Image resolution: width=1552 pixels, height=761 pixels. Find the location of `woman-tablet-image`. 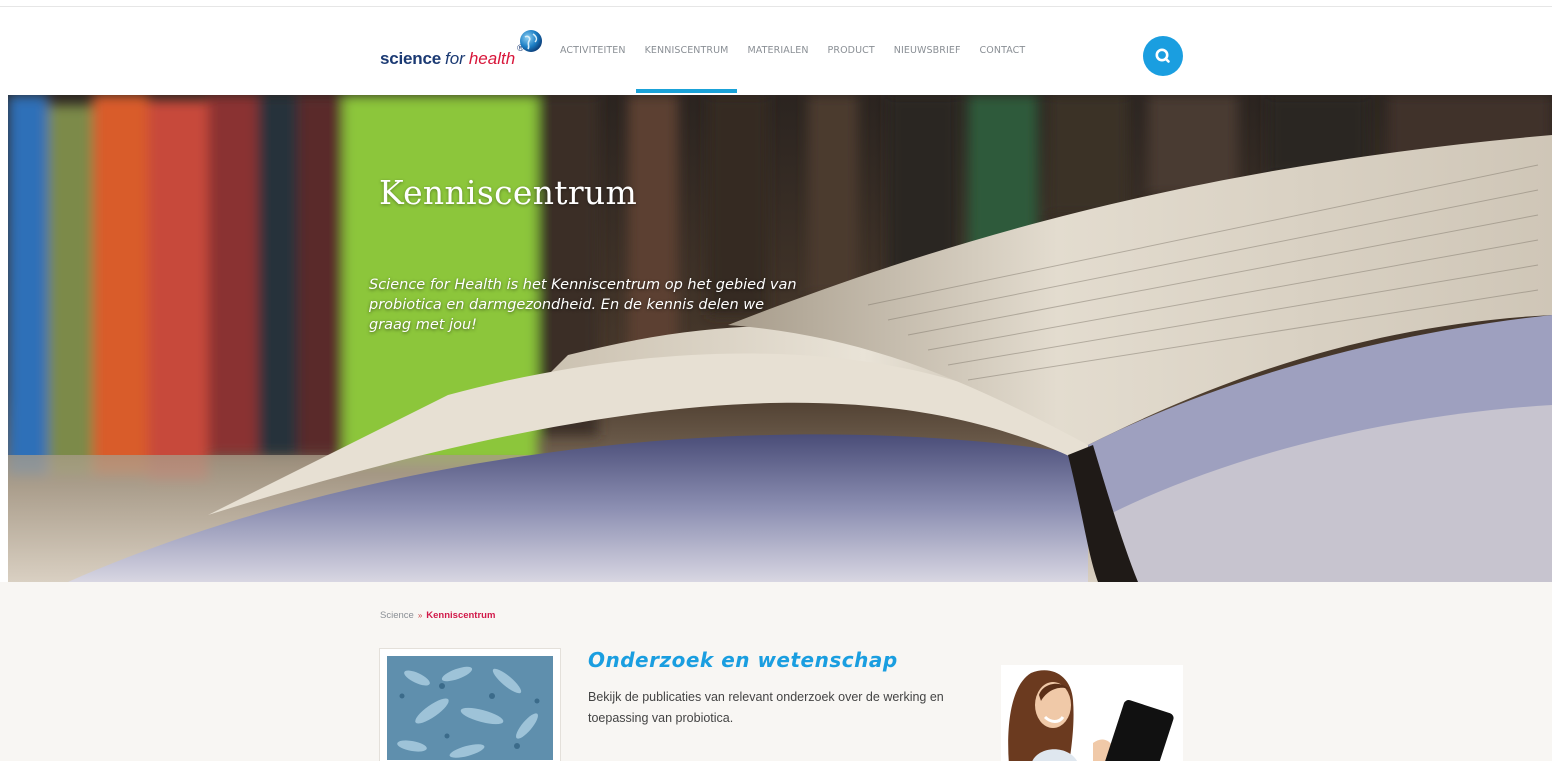

woman-tablet-image is located at coordinates (1092, 713).